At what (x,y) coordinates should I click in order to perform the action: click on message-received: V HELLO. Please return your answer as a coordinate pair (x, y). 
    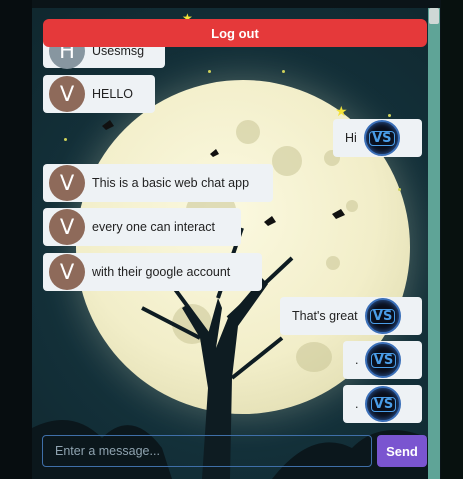
    Looking at the image, I should click on (99, 94).